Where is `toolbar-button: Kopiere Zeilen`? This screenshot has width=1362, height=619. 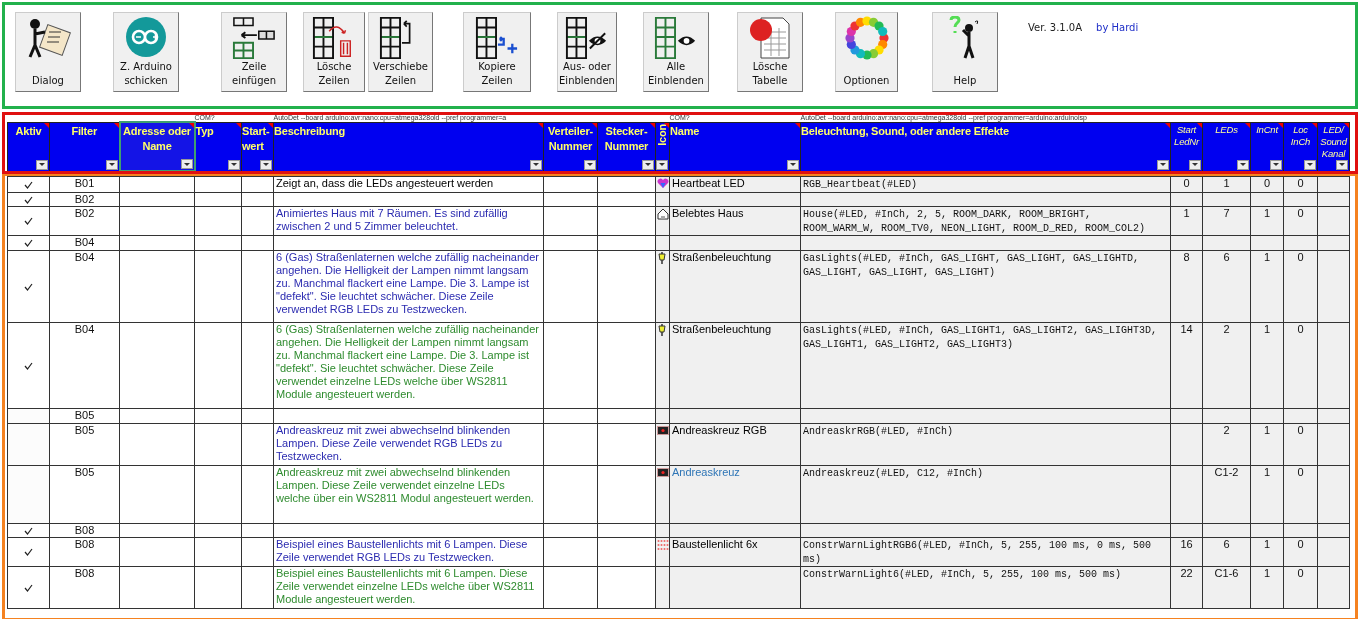
toolbar-button: Kopiere Zeilen is located at coordinates (497, 52).